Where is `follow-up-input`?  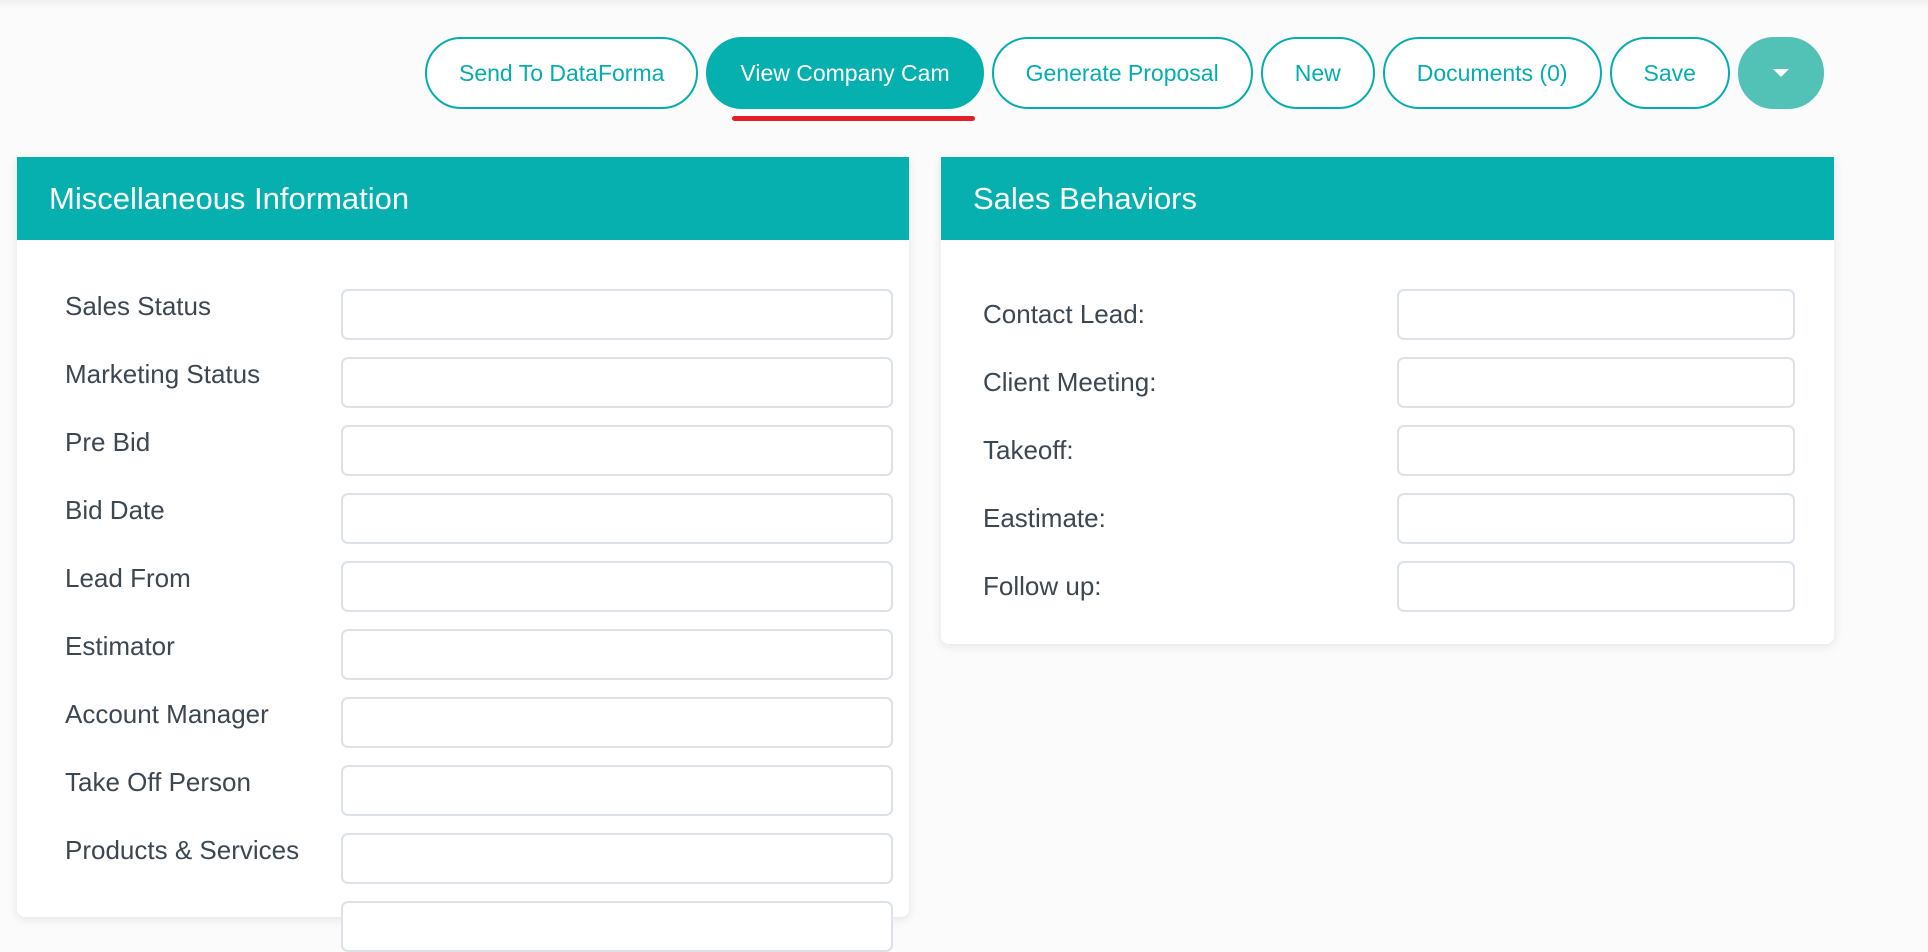 follow-up-input is located at coordinates (1596, 586).